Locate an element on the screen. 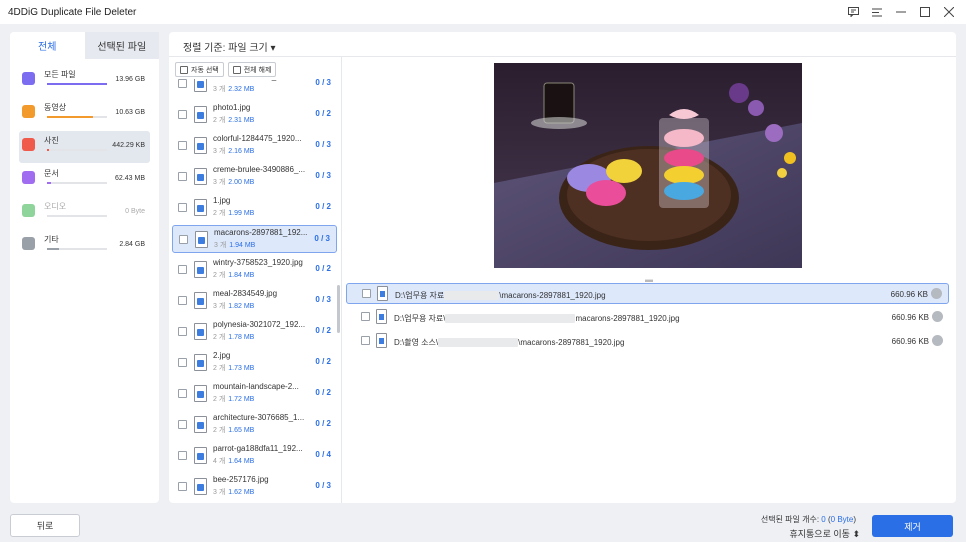 This screenshot has height=542, width=966. file-count: 2 개 is located at coordinates (219, 213).